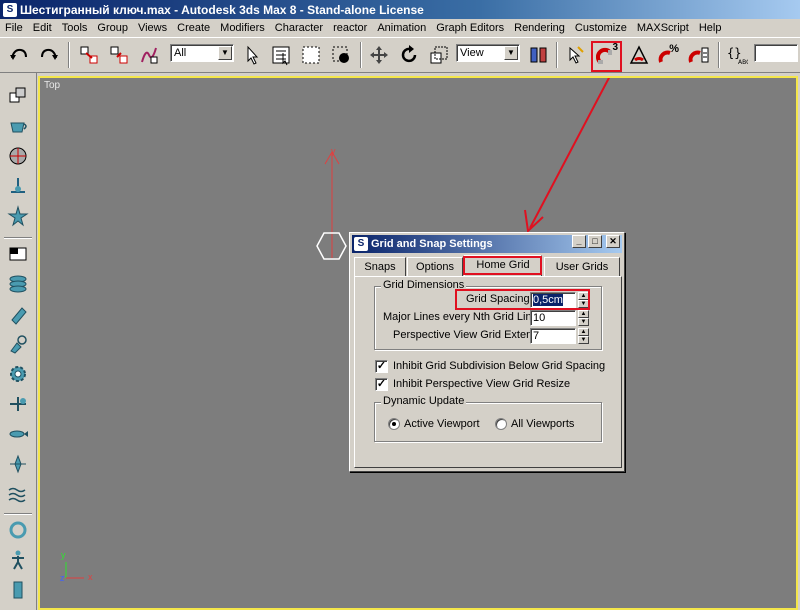 The width and height of the screenshot is (800, 610). I want to click on biped-icon, so click(18, 560).